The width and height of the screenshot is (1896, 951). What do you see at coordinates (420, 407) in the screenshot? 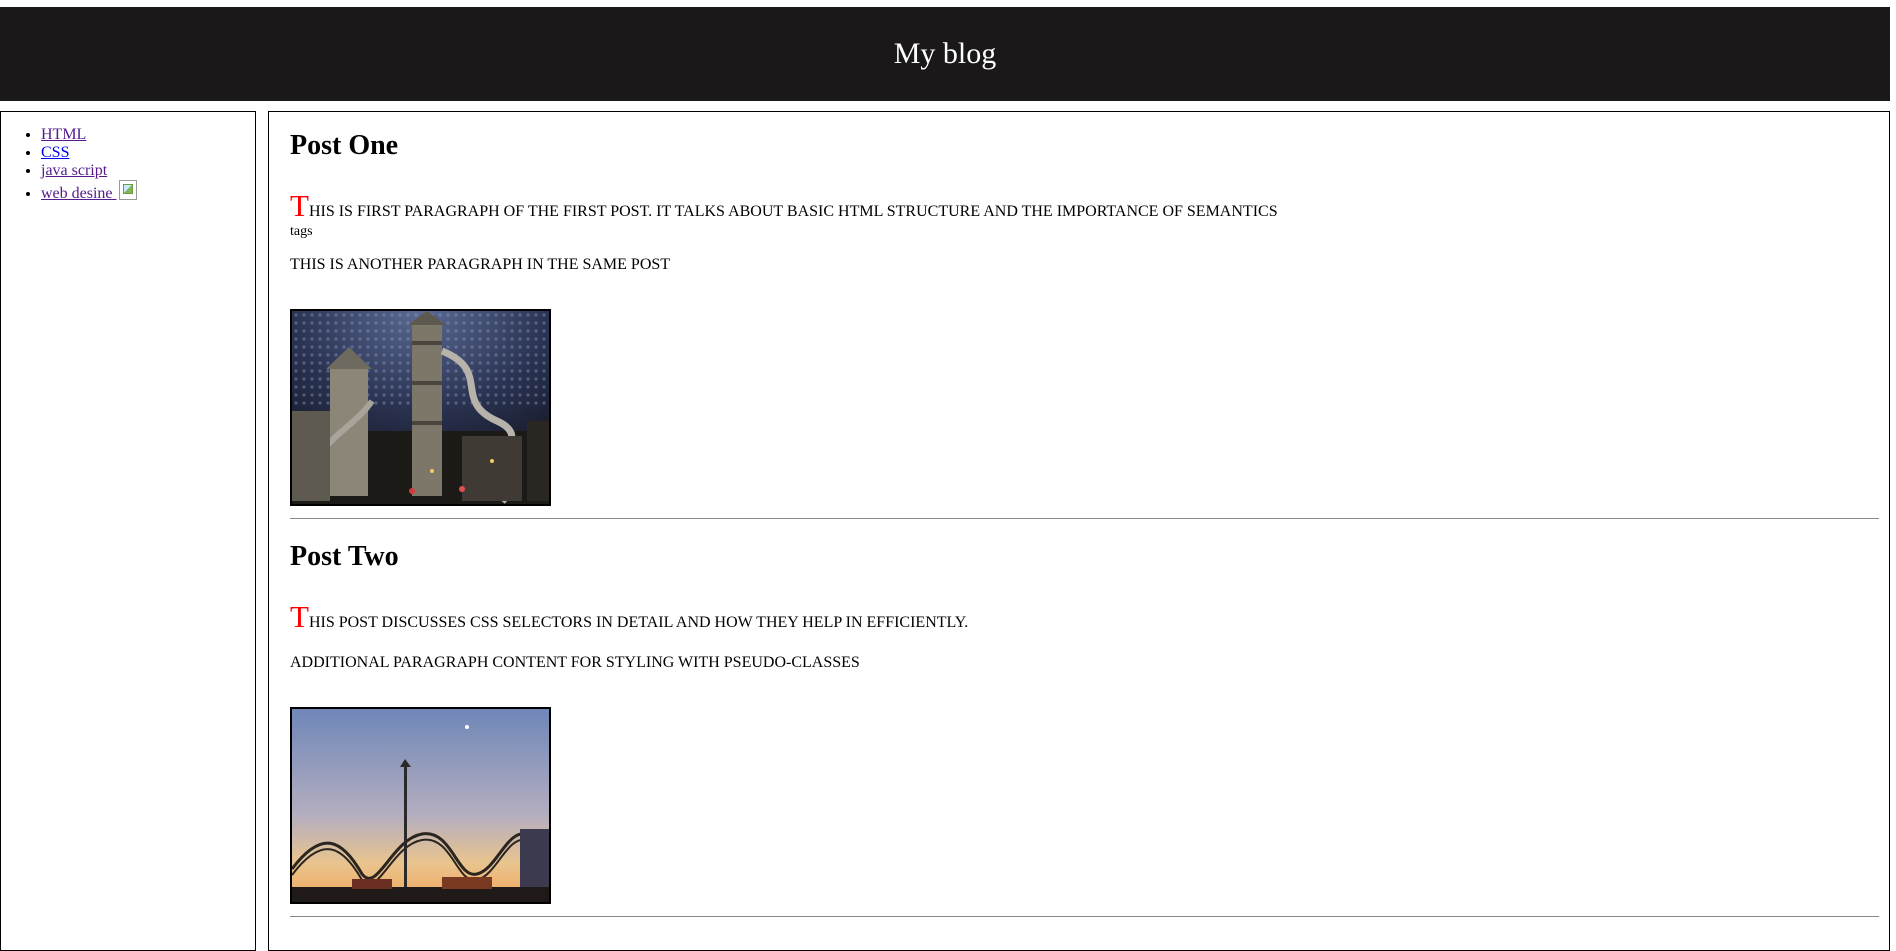
I see `post-one-image` at bounding box center [420, 407].